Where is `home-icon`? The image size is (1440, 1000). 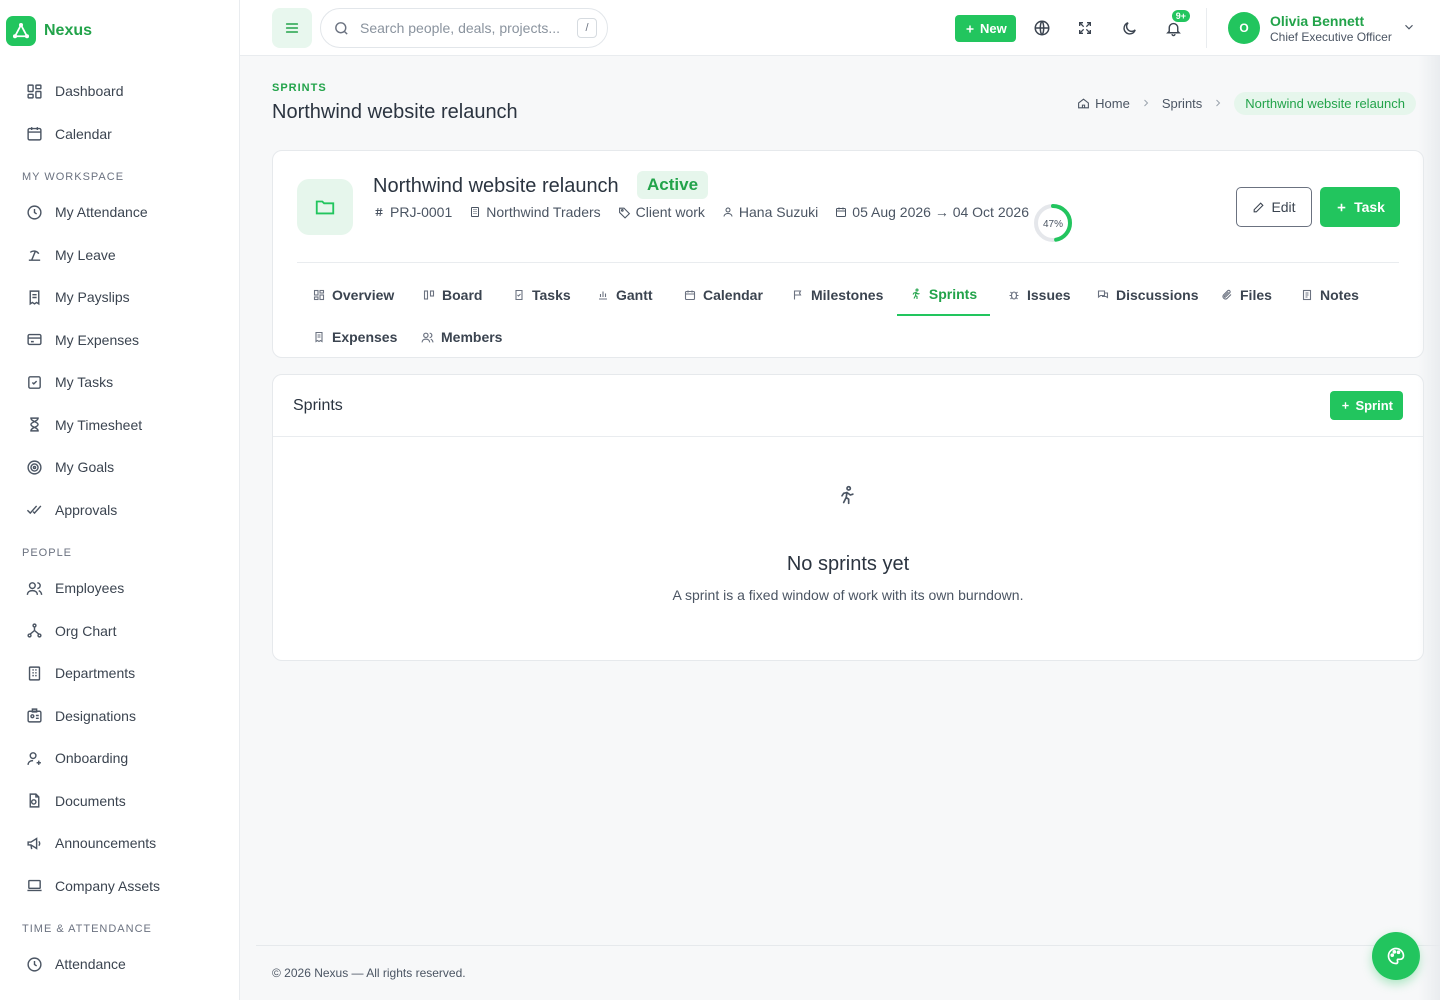 home-icon is located at coordinates (1083, 103).